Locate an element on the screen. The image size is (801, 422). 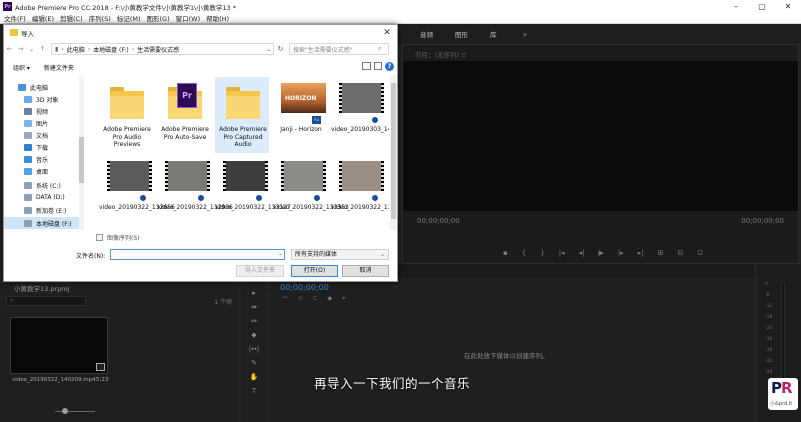
export-frame-icon: ⊡ is located at coordinates (700, 253).